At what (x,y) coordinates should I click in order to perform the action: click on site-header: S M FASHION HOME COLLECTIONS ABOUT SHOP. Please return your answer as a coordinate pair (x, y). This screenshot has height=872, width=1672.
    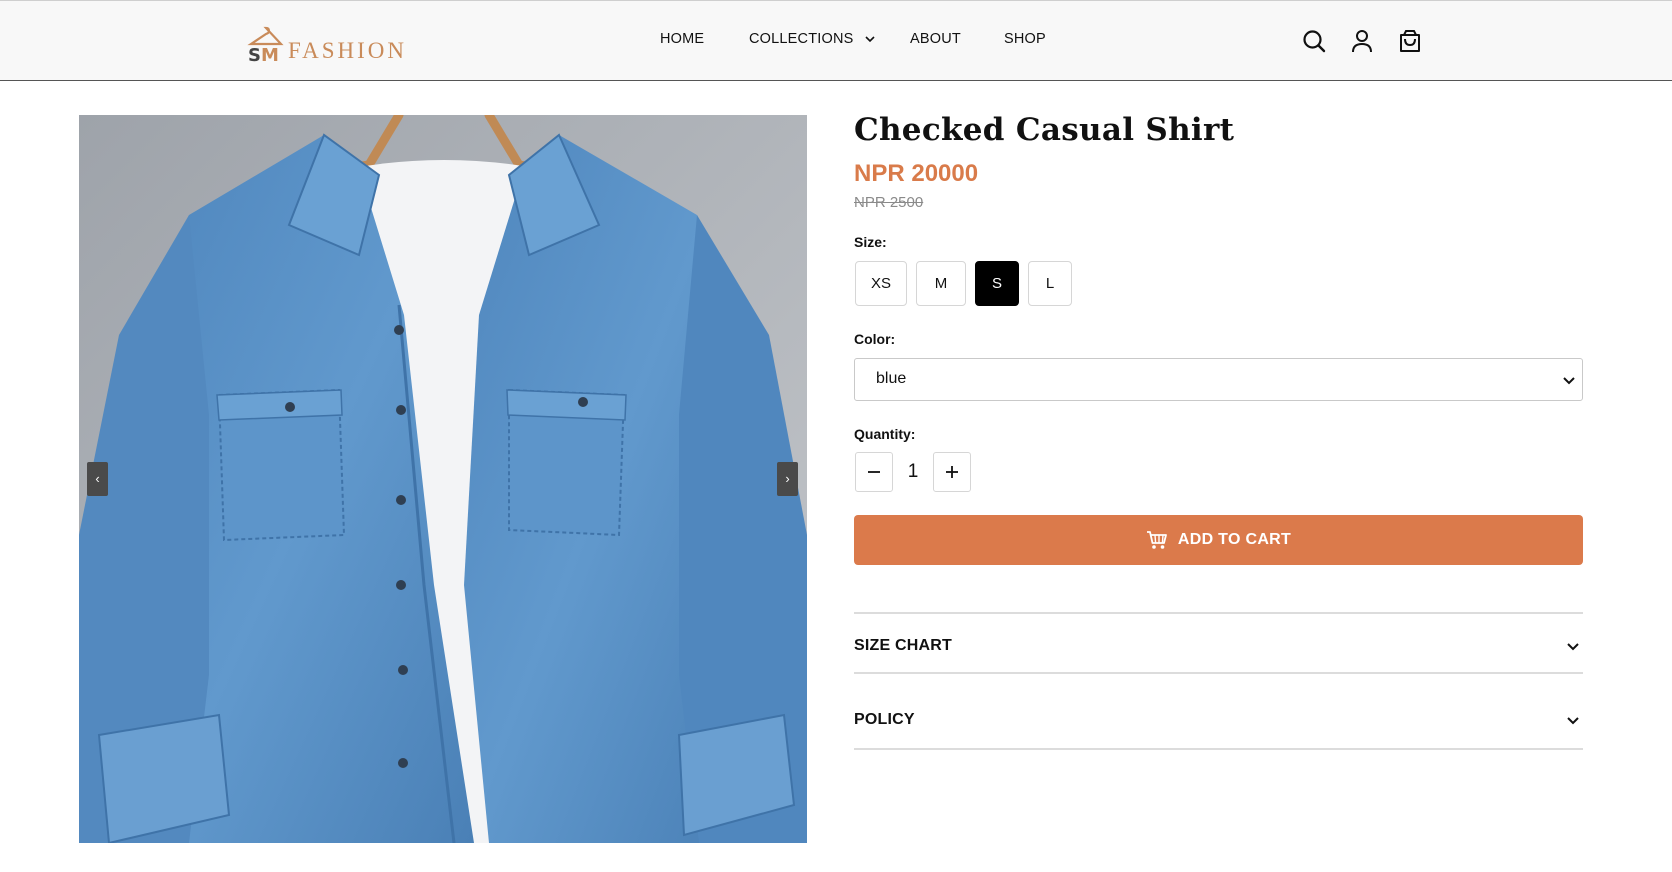
    Looking at the image, I should click on (836, 40).